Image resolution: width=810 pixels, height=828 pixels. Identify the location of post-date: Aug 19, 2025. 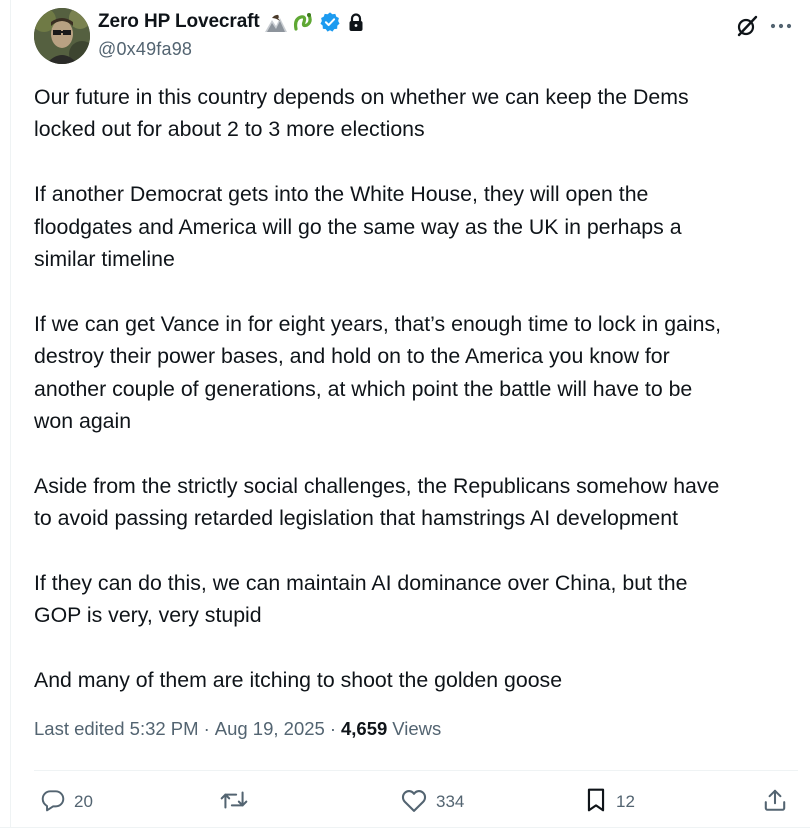
(270, 729).